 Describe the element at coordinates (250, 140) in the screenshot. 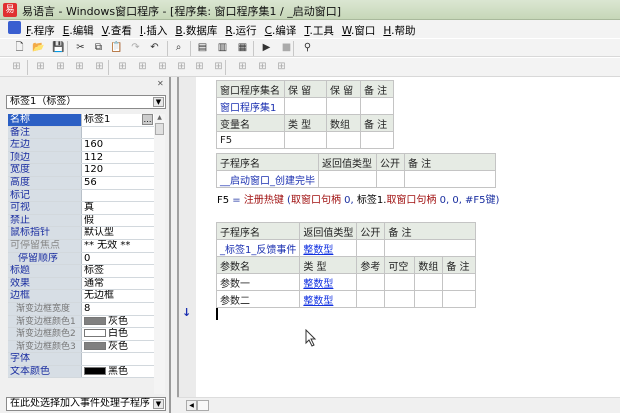

I see `variable-name-cell: F5` at that location.